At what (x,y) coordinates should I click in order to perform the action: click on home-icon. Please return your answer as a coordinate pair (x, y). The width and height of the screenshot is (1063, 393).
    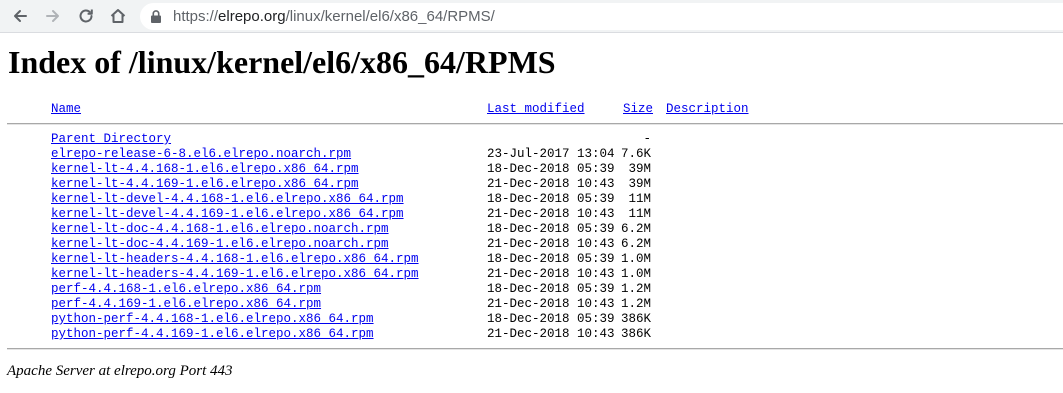
    Looking at the image, I should click on (118, 16).